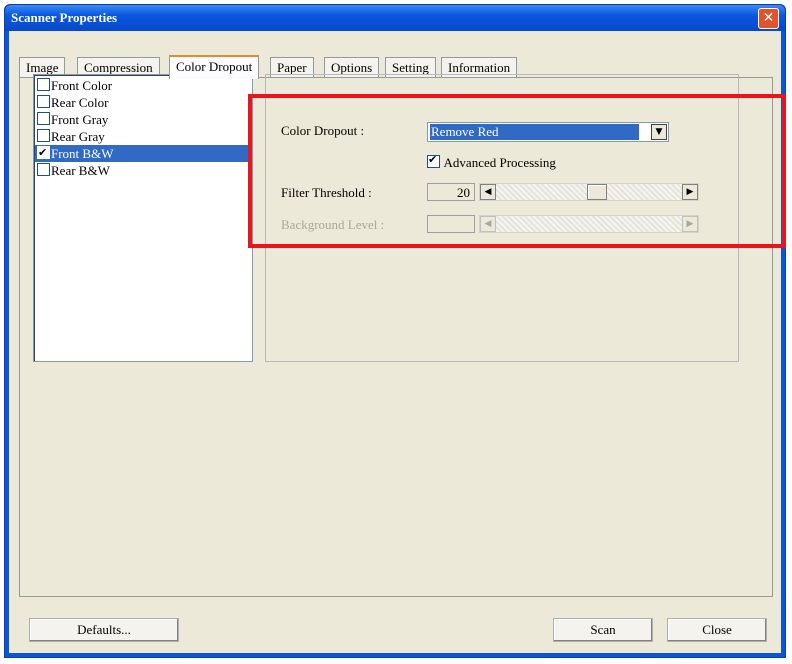 The height and width of the screenshot is (664, 792). I want to click on list-item-label: Rear Gray, so click(78, 136).